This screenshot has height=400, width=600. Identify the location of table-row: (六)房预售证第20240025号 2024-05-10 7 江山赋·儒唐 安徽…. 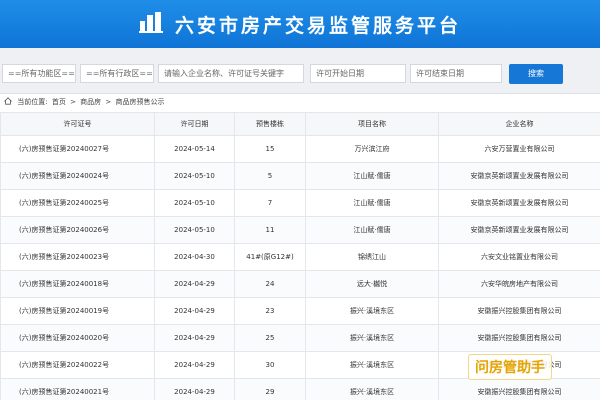
(300, 203).